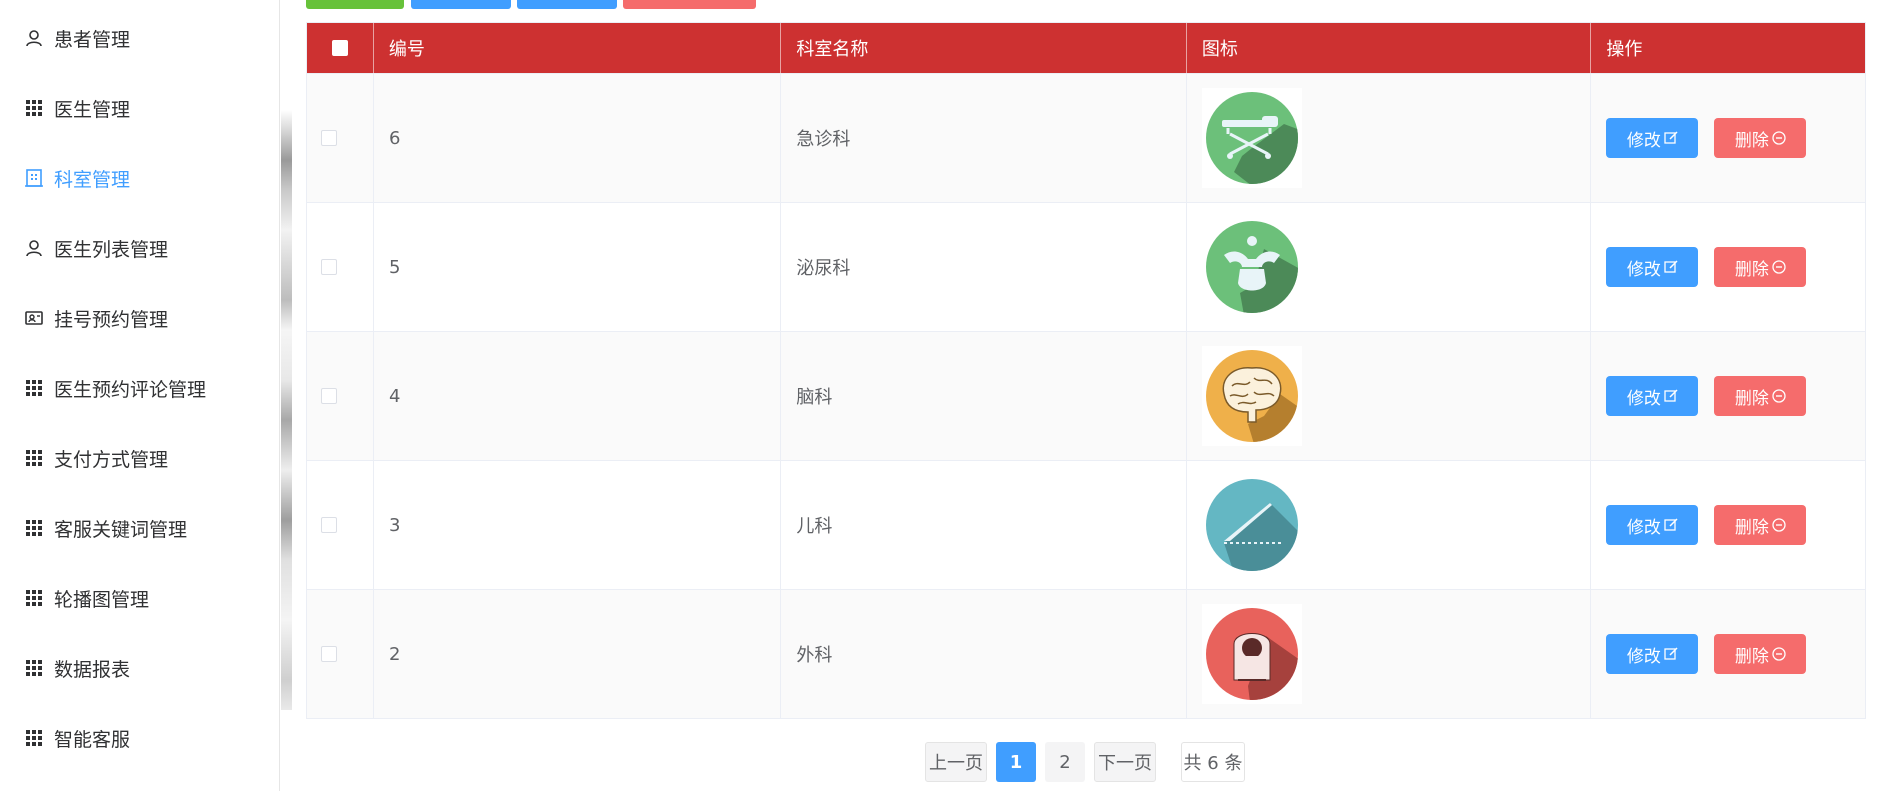 This screenshot has width=1877, height=791. I want to click on header-actions: 操作, so click(1624, 49).